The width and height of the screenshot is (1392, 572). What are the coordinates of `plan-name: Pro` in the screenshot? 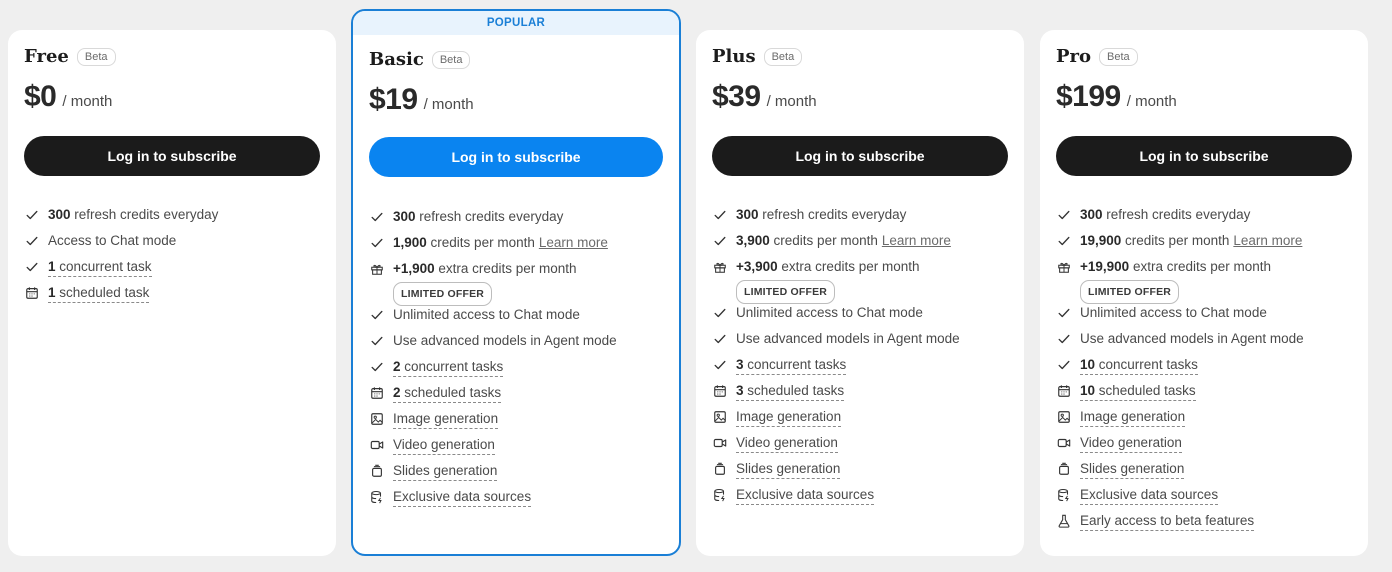 It's located at (1074, 56).